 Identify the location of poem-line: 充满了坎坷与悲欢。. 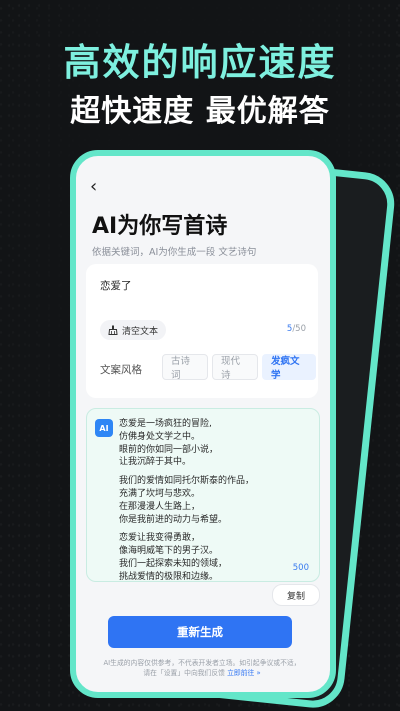
(160, 493).